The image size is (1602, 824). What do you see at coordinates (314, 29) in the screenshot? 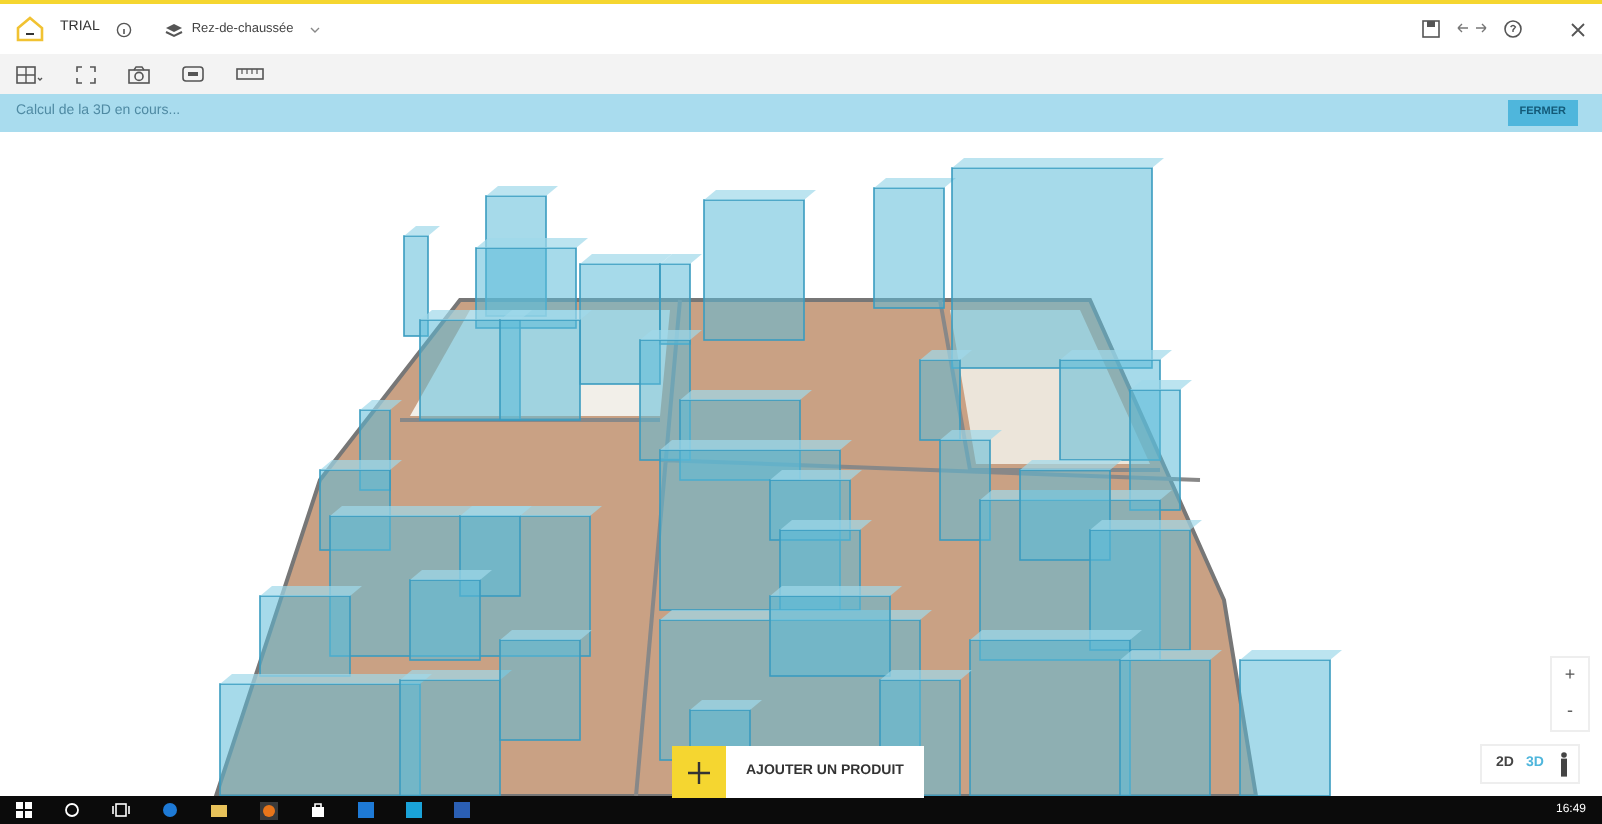
I see `caret-icon` at bounding box center [314, 29].